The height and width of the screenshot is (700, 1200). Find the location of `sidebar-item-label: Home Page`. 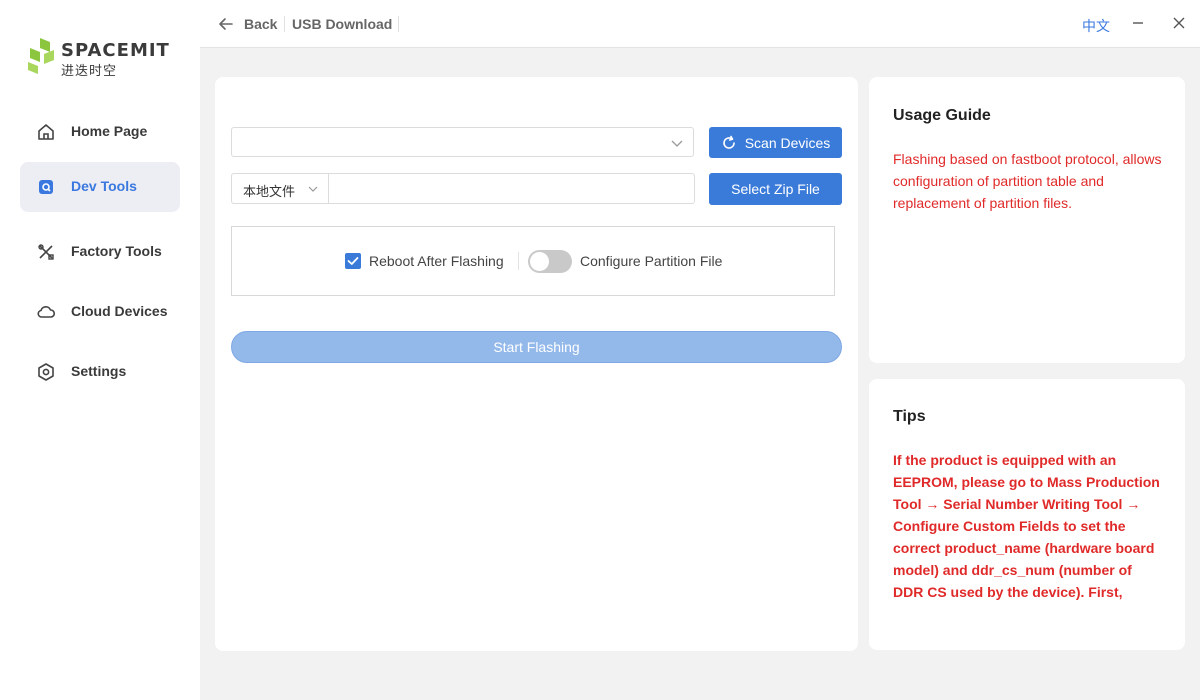

sidebar-item-label: Home Page is located at coordinates (109, 131).